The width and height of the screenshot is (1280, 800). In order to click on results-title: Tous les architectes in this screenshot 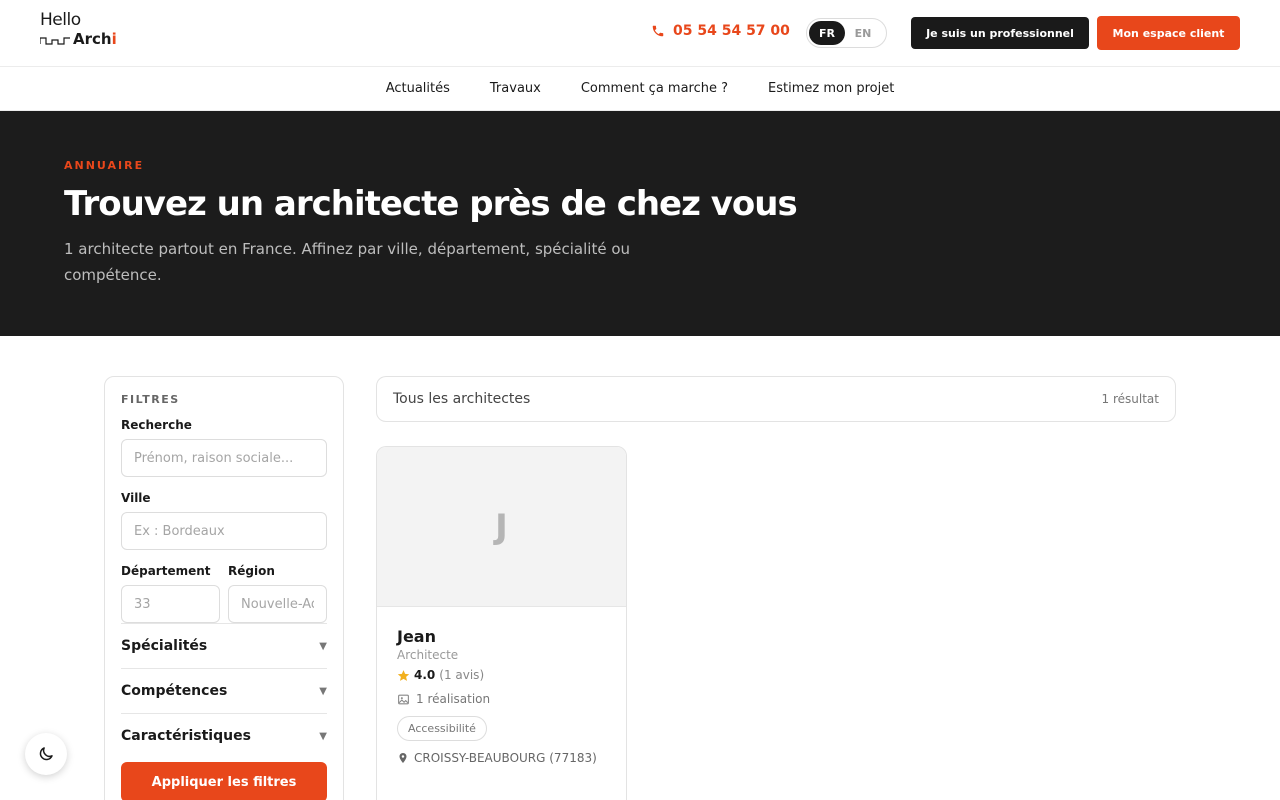, I will do `click(462, 399)`.